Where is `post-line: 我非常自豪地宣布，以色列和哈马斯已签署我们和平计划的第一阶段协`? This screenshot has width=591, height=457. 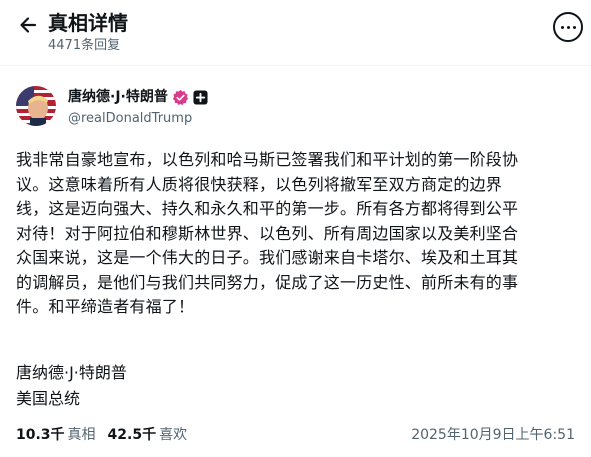 post-line: 我非常自豪地宣布，以色列和哈马斯已签署我们和平计划的第一阶段协 is located at coordinates (267, 159).